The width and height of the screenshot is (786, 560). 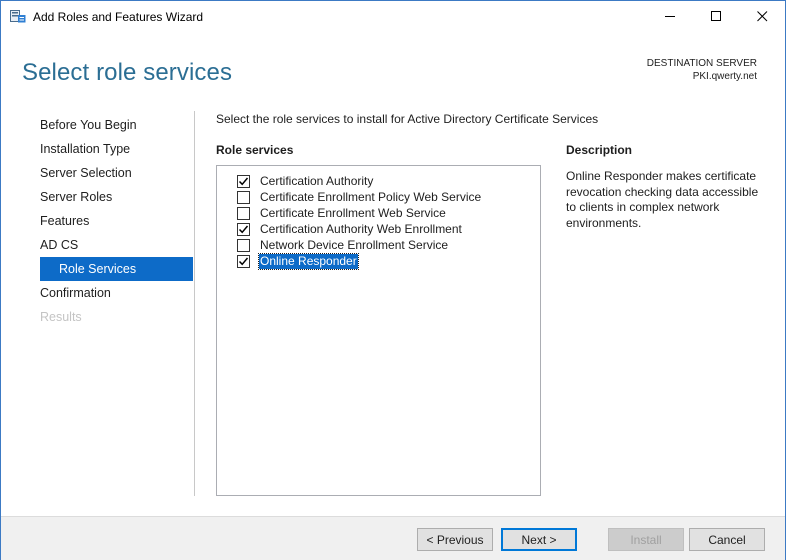 What do you see at coordinates (75, 293) in the screenshot?
I see `nav-item-confirmation: Confirmation` at bounding box center [75, 293].